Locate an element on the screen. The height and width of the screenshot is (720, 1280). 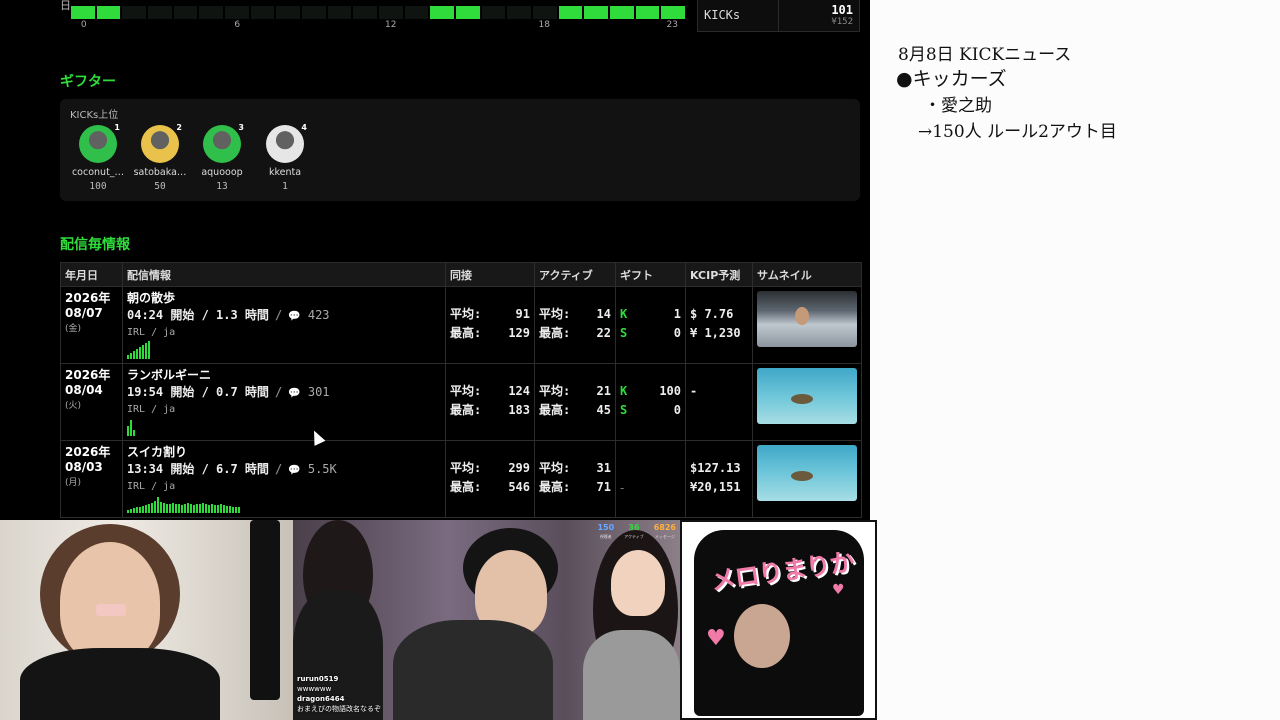
chat-message: おまえびの物語改名なるぞ is located at coordinates (339, 709).